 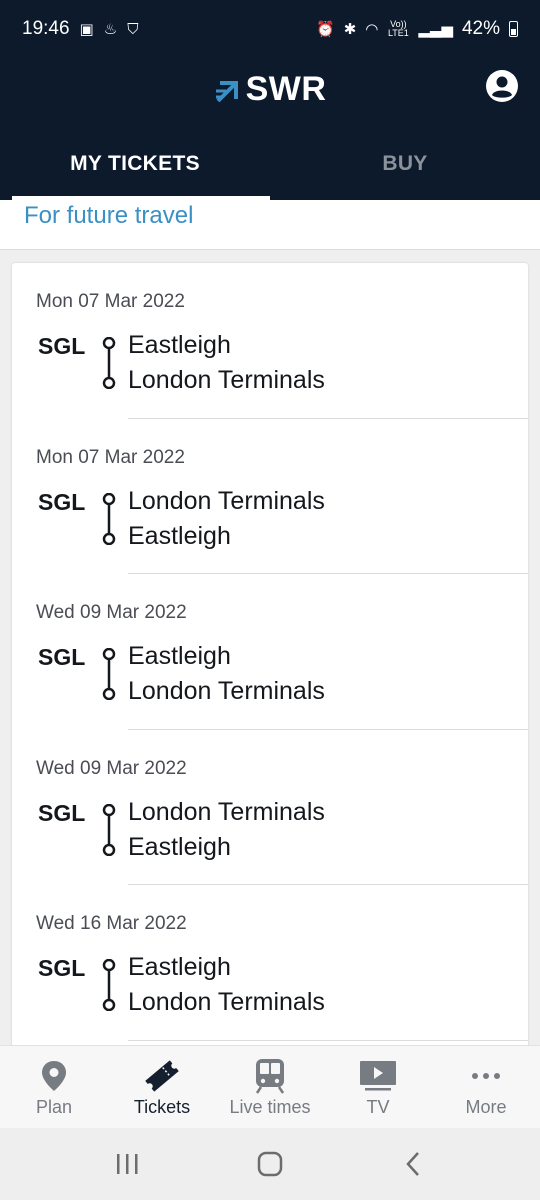 I want to click on nav-live-times: Live times, so click(x=270, y=1087).